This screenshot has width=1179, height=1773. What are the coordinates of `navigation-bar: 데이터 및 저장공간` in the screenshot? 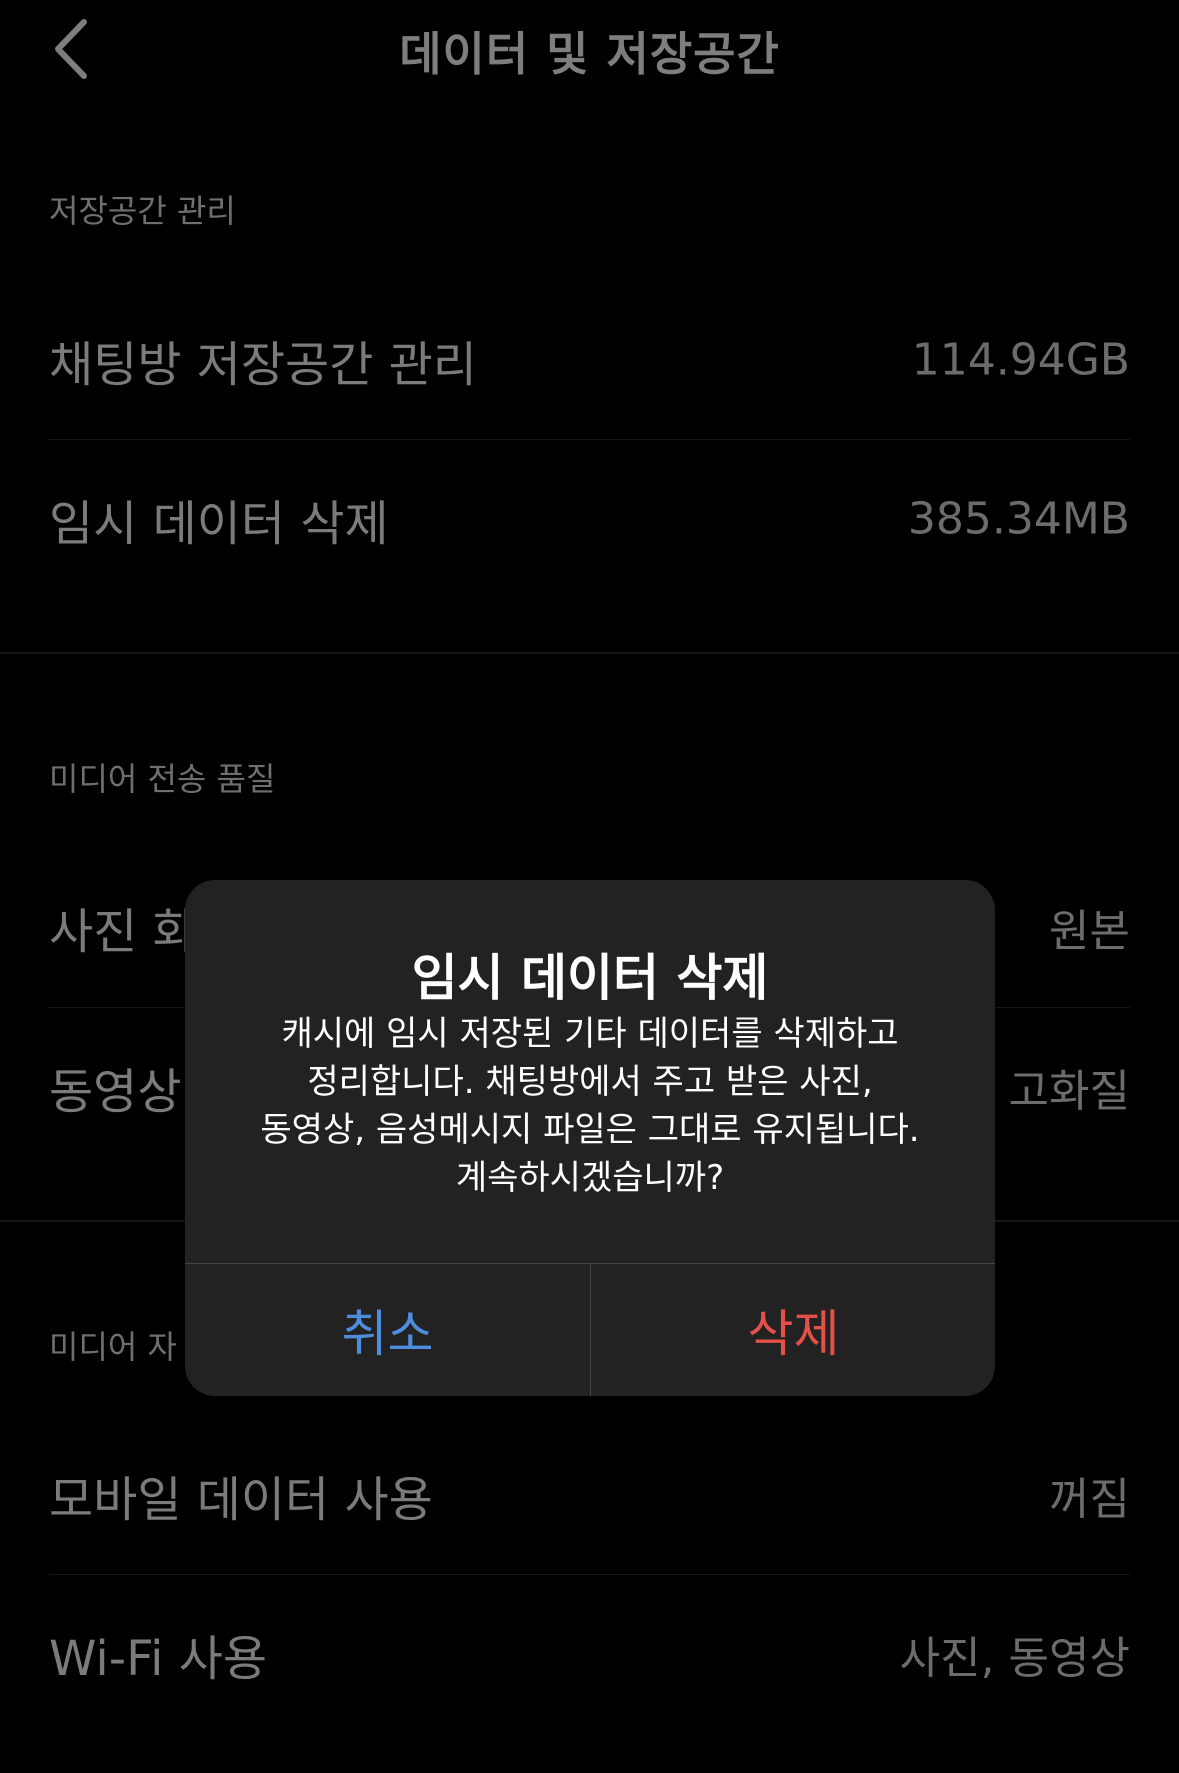 It's located at (589, 55).